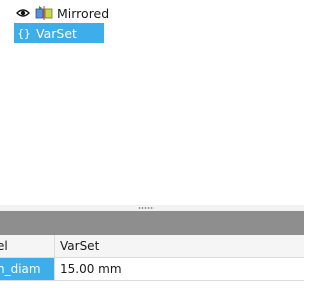  What do you see at coordinates (23, 13) in the screenshot?
I see `eye-icon` at bounding box center [23, 13].